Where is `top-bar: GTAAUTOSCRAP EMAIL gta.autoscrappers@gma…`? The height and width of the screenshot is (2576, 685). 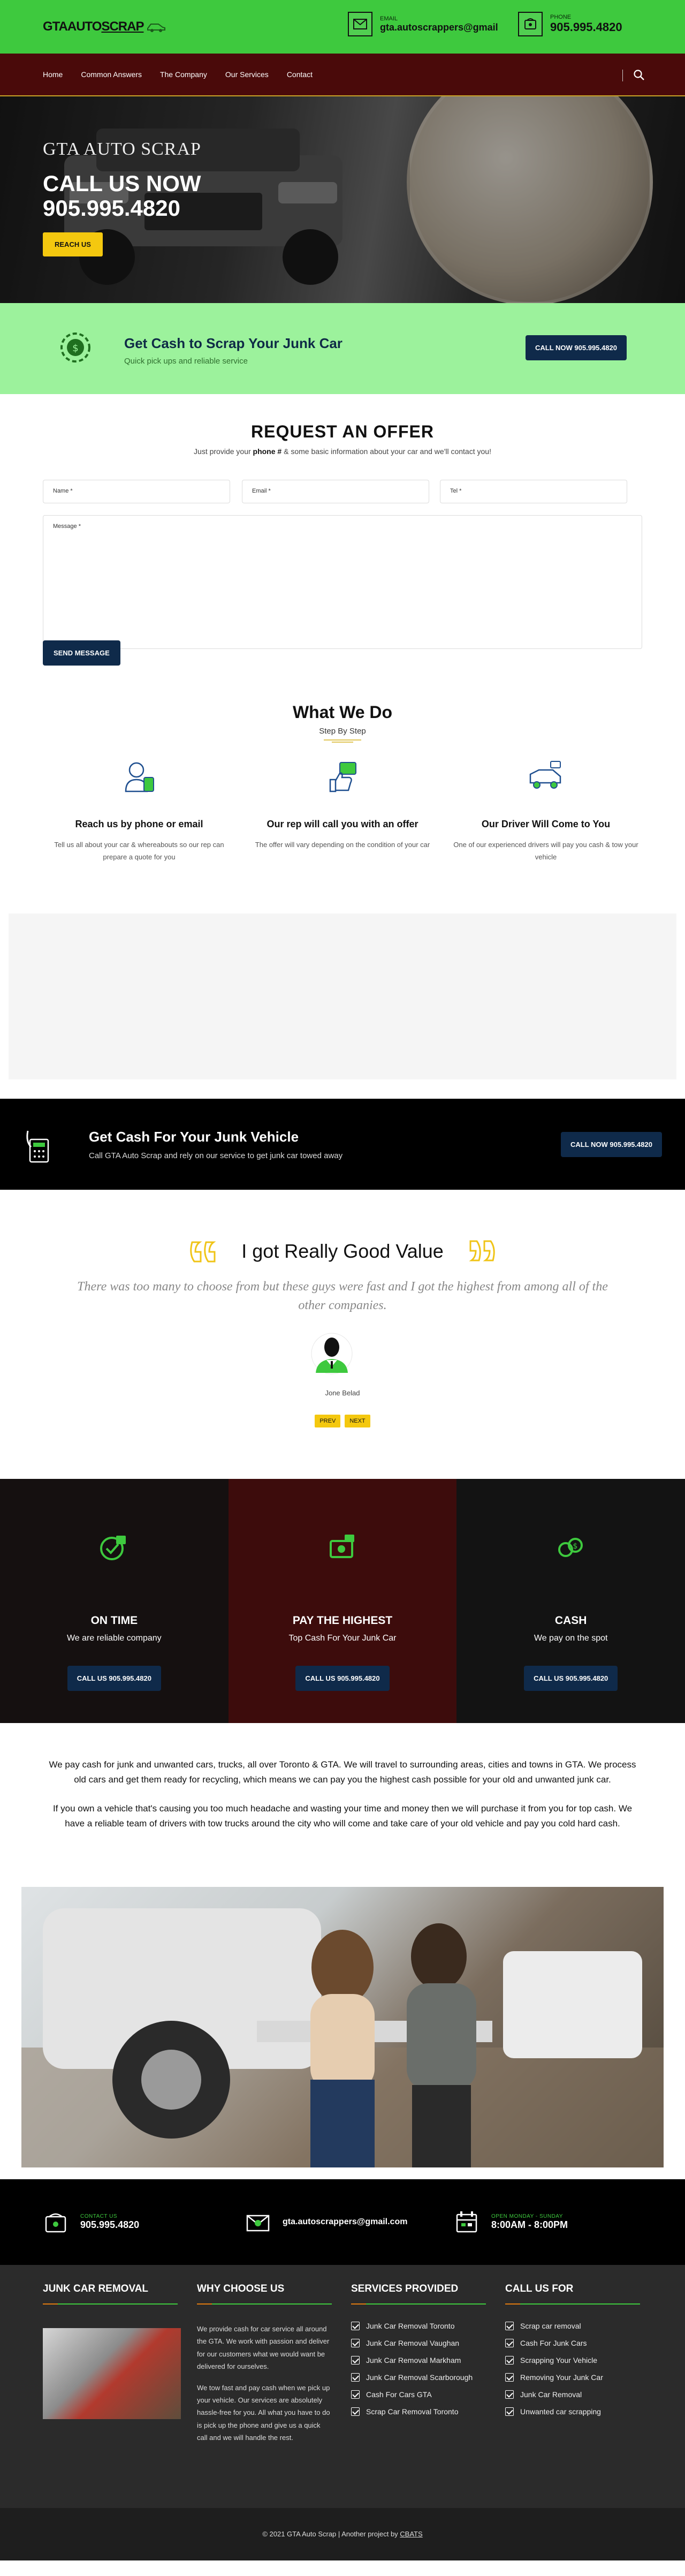
top-bar: GTAAUTOSCRAP EMAIL gta.autoscrappers@gma… is located at coordinates (342, 27).